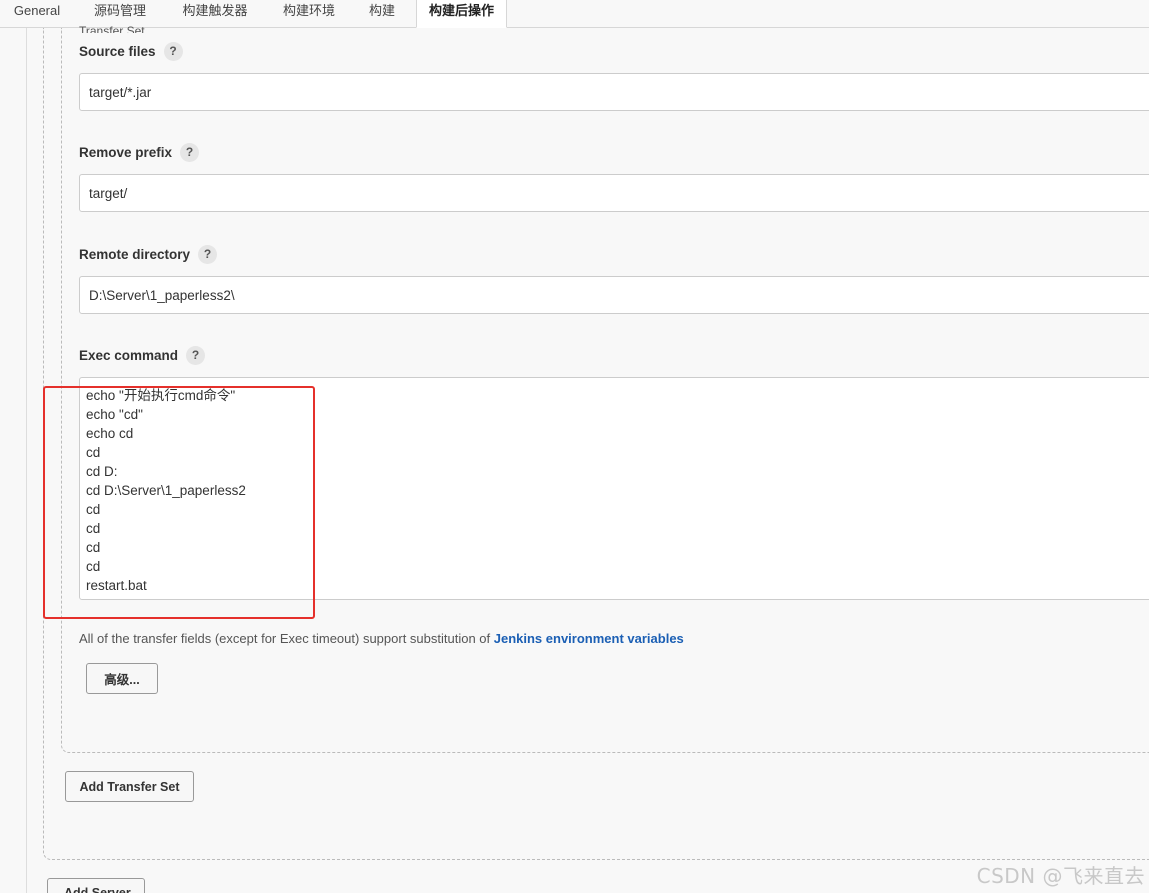 The height and width of the screenshot is (893, 1149). Describe the element at coordinates (129, 355) in the screenshot. I see `exec-command-label: Exec command` at that location.